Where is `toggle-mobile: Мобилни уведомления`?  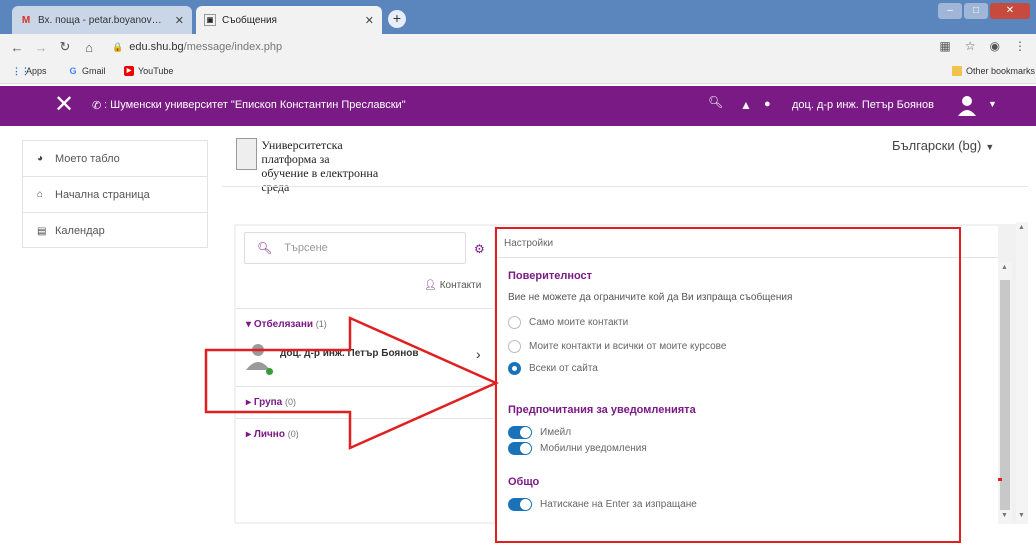 toggle-mobile: Мобилни уведомления is located at coordinates (577, 448).